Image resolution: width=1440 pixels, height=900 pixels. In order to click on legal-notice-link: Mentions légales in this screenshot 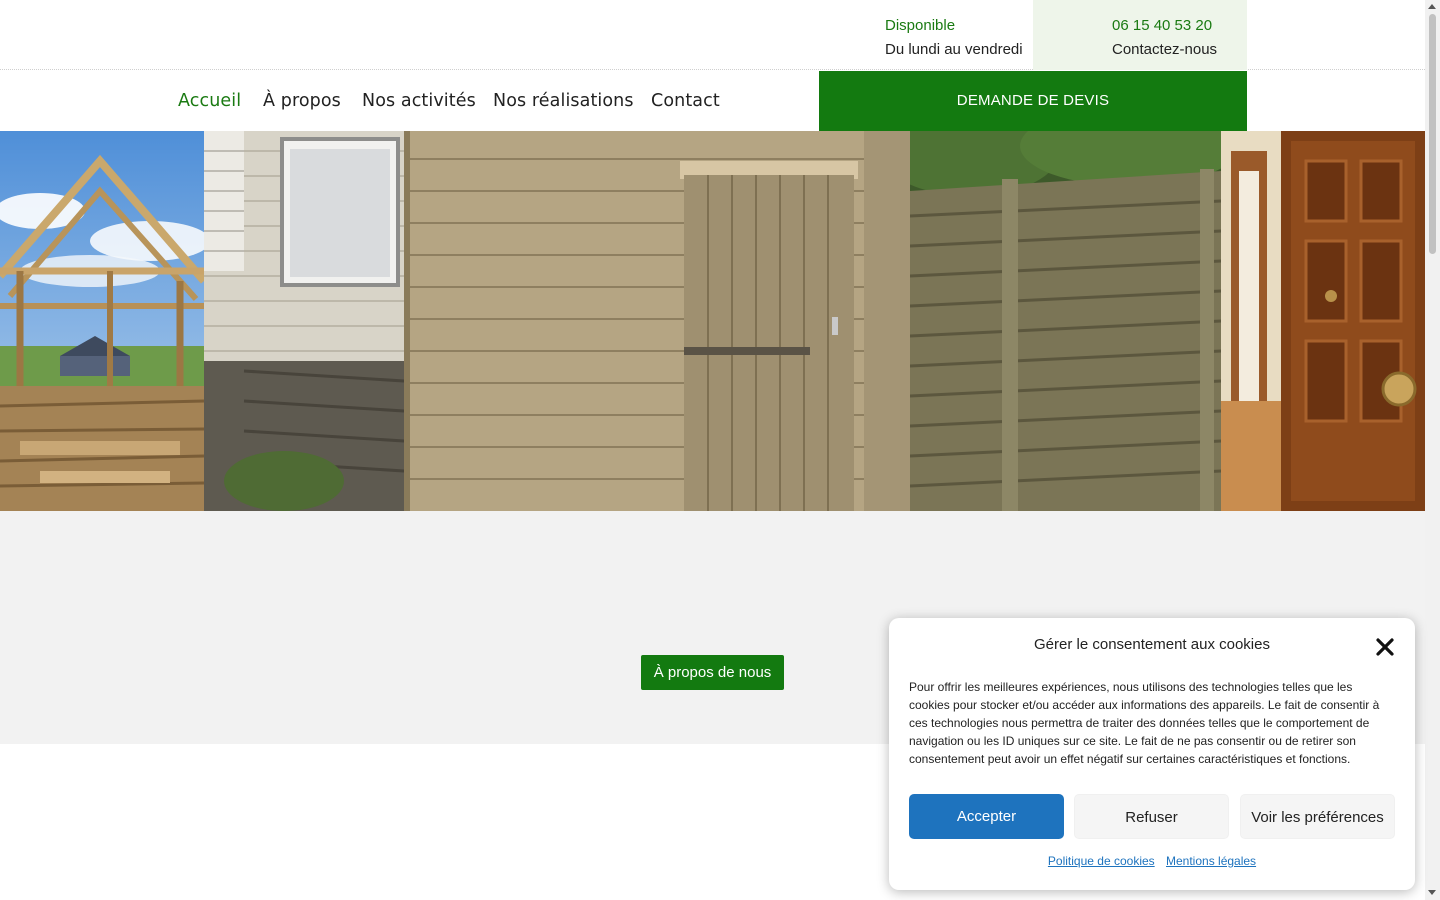, I will do `click(1211, 861)`.